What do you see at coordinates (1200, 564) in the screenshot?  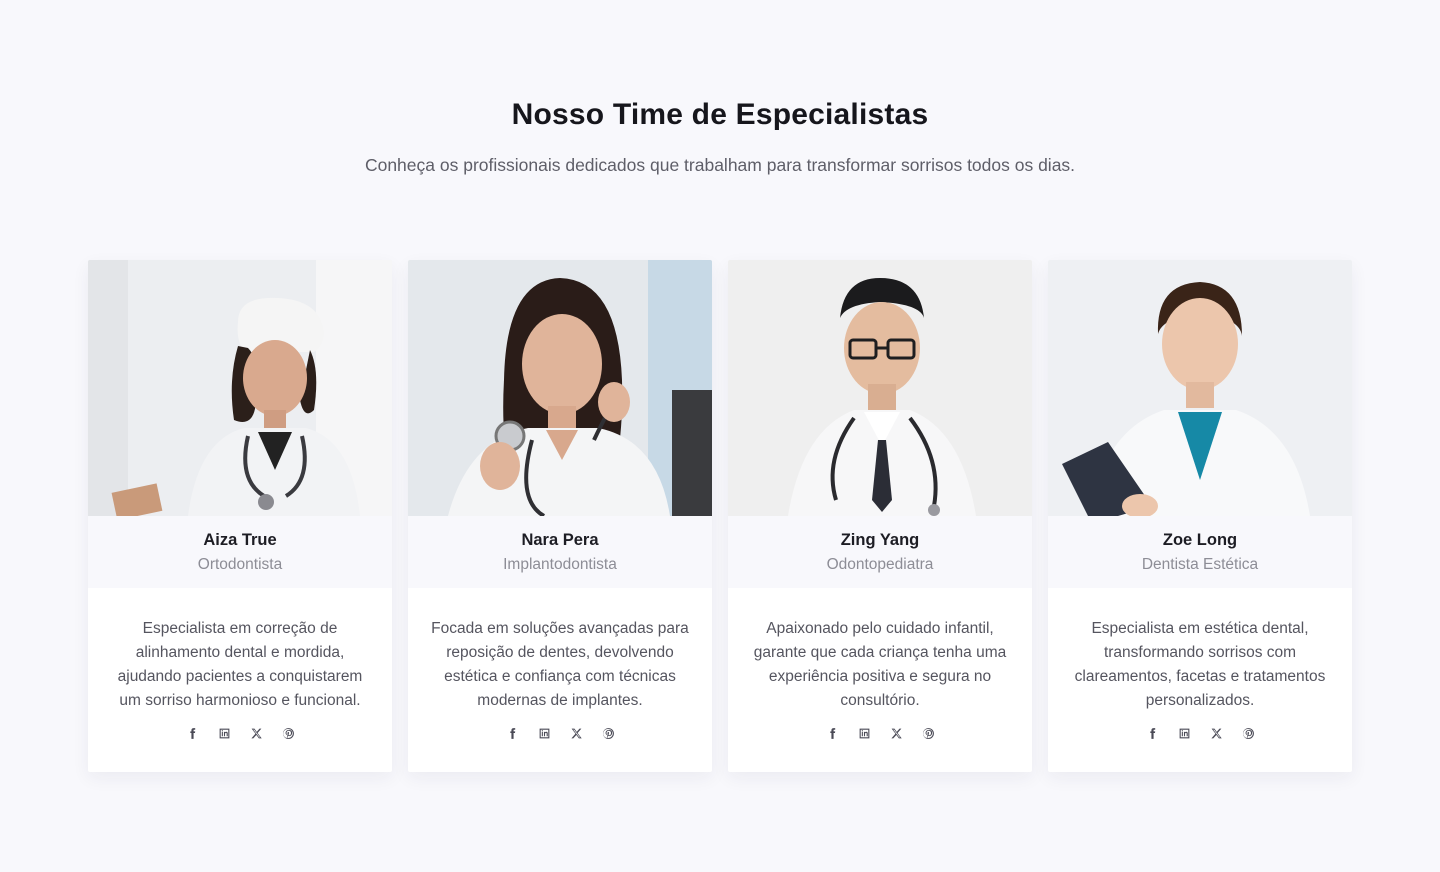 I see `team-member-role: Dentista Estética` at bounding box center [1200, 564].